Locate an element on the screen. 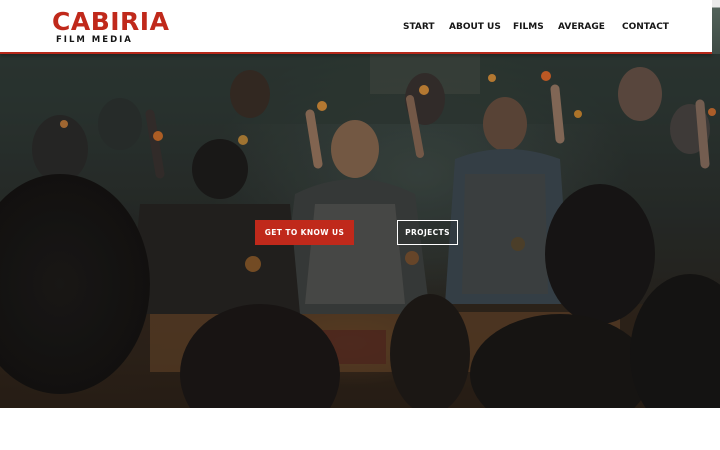 This screenshot has width=720, height=450. scrollbar-edge is located at coordinates (716, 27).